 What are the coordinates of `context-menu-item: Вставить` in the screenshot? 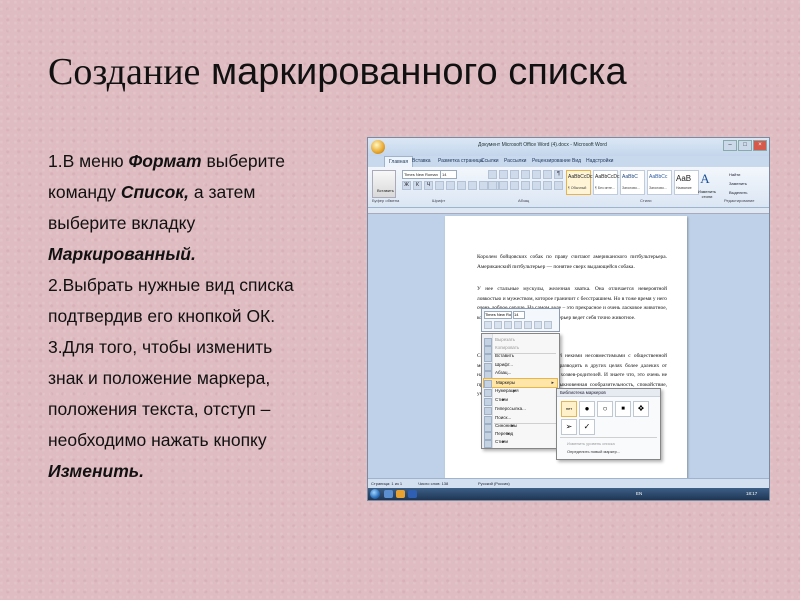 It's located at (504, 355).